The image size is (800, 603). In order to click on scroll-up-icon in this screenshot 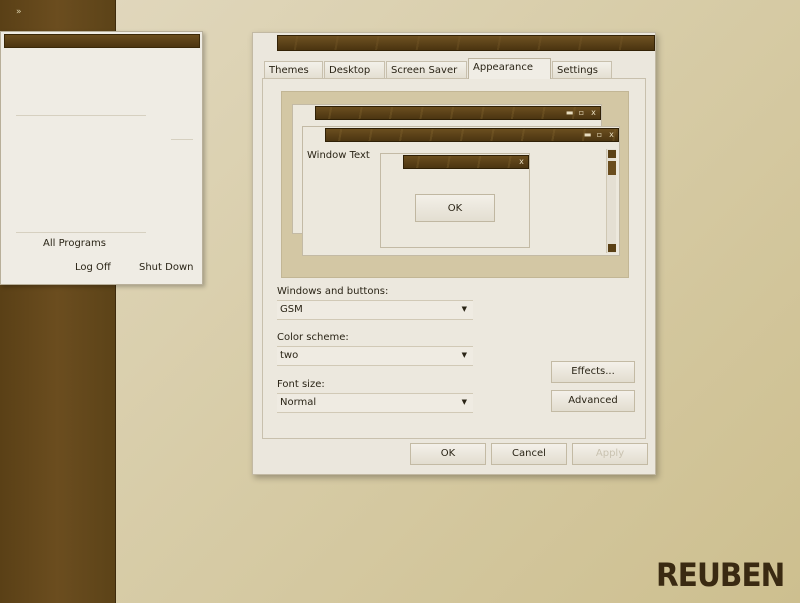, I will do `click(612, 154)`.